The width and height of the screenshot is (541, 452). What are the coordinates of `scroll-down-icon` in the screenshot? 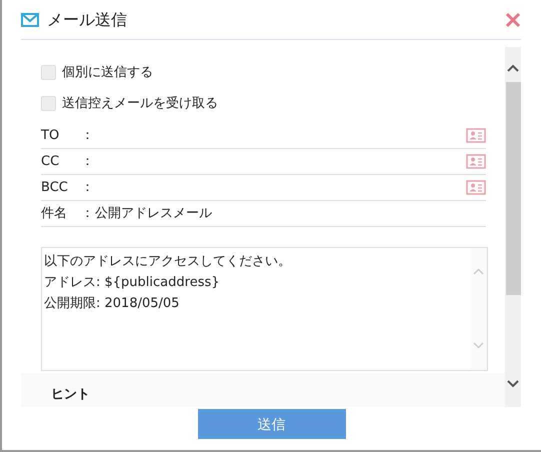 It's located at (513, 384).